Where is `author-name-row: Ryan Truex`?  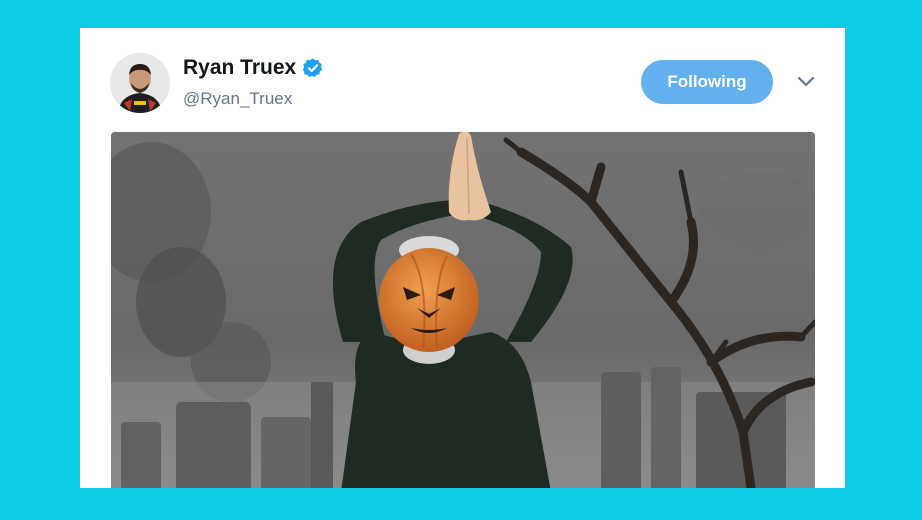 author-name-row: Ryan Truex is located at coordinates (253, 68).